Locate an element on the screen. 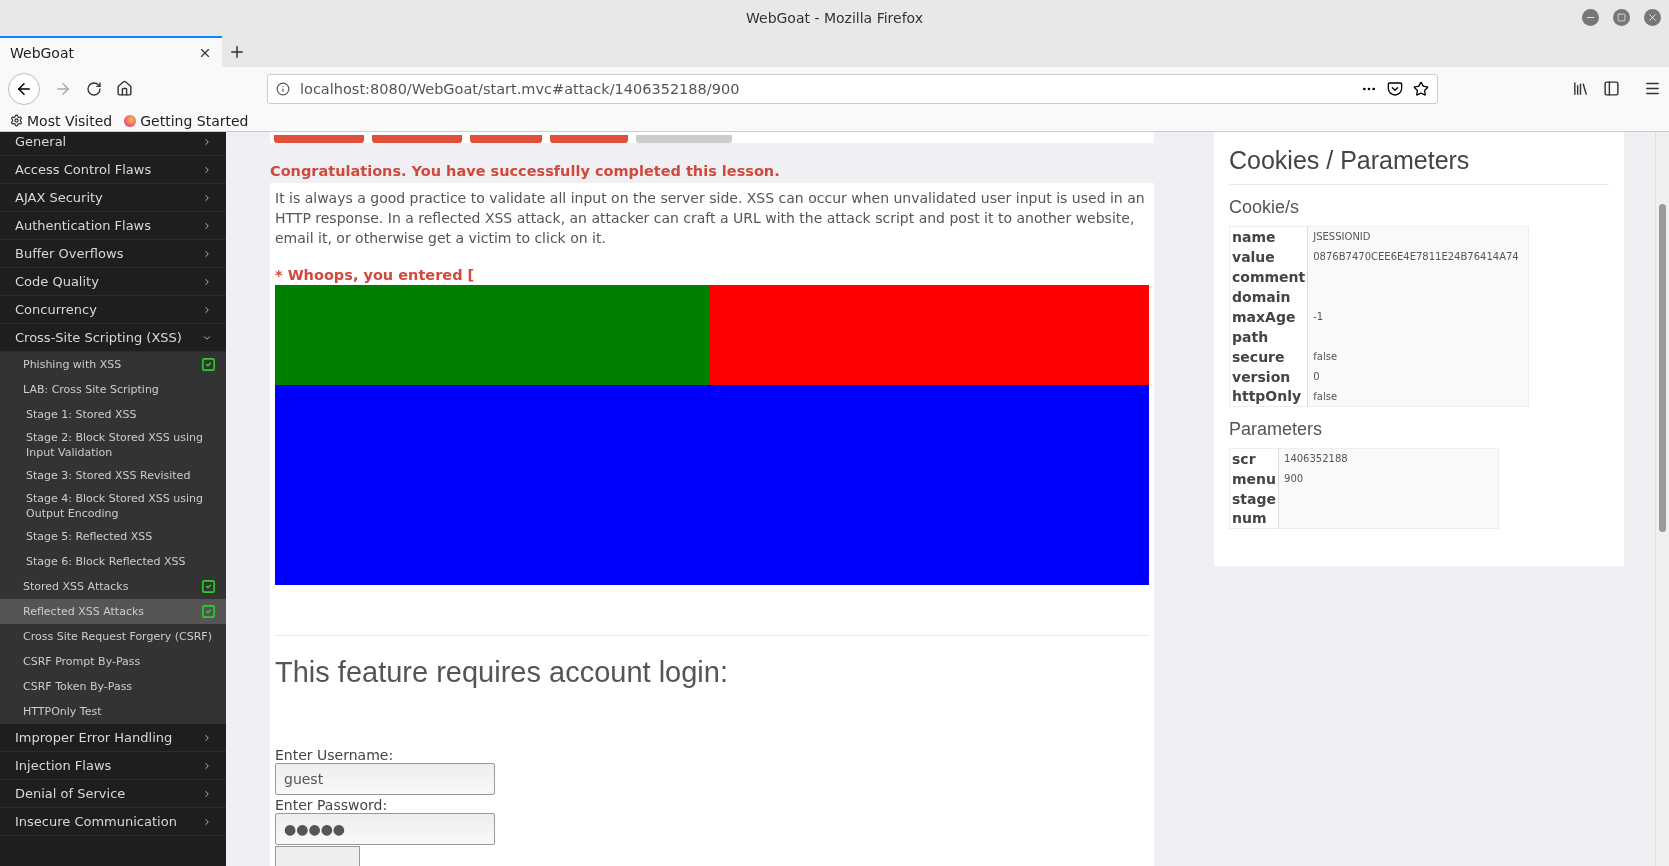  close-button is located at coordinates (1652, 17).